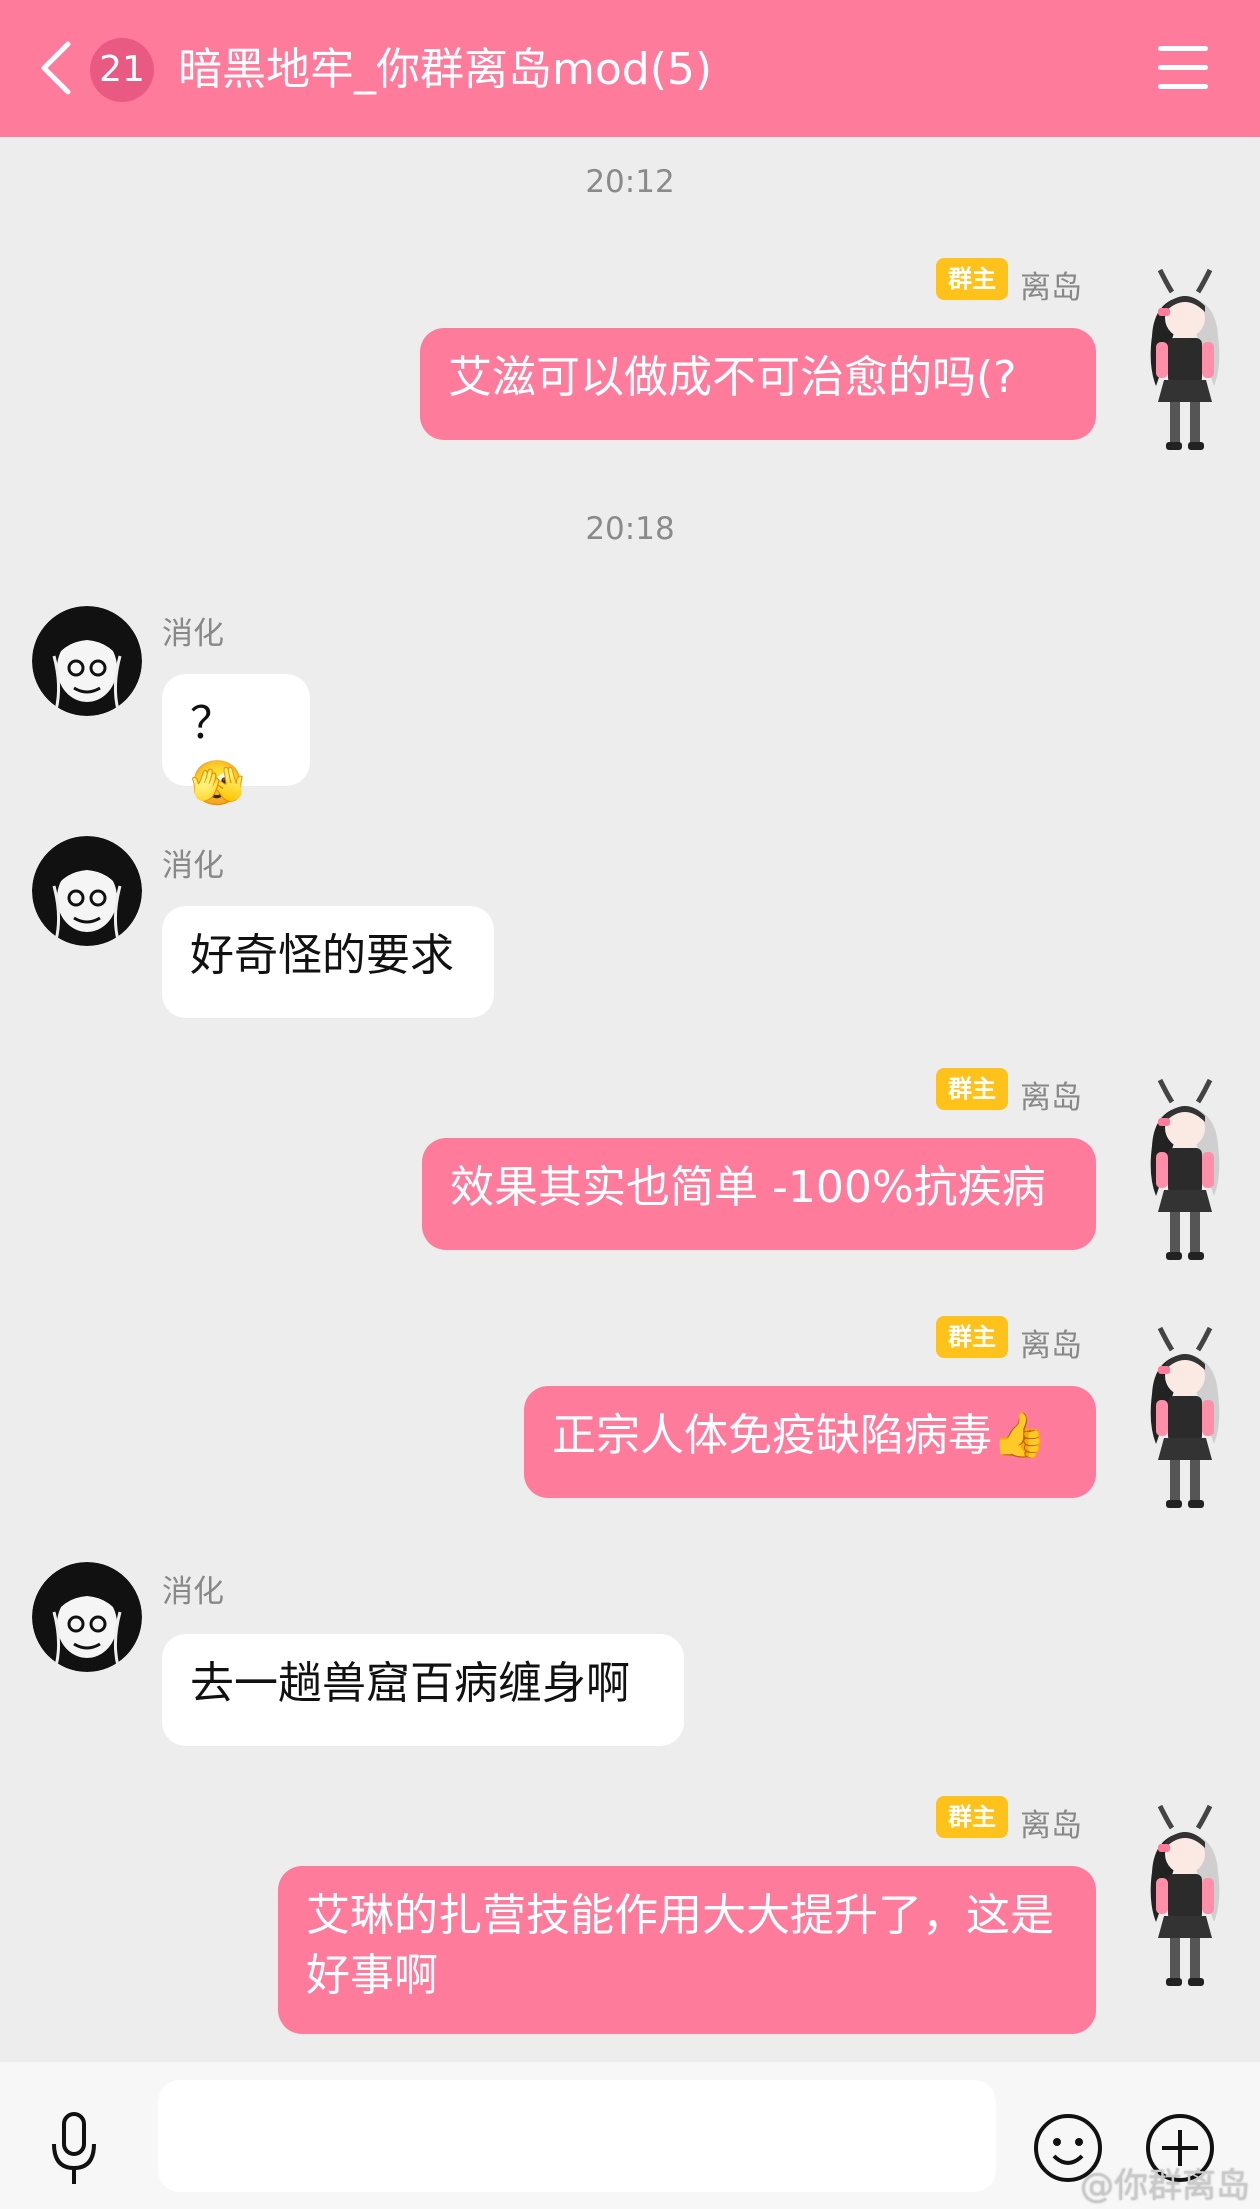 The height and width of the screenshot is (2209, 1260). I want to click on back-arrow-icon, so click(56, 68).